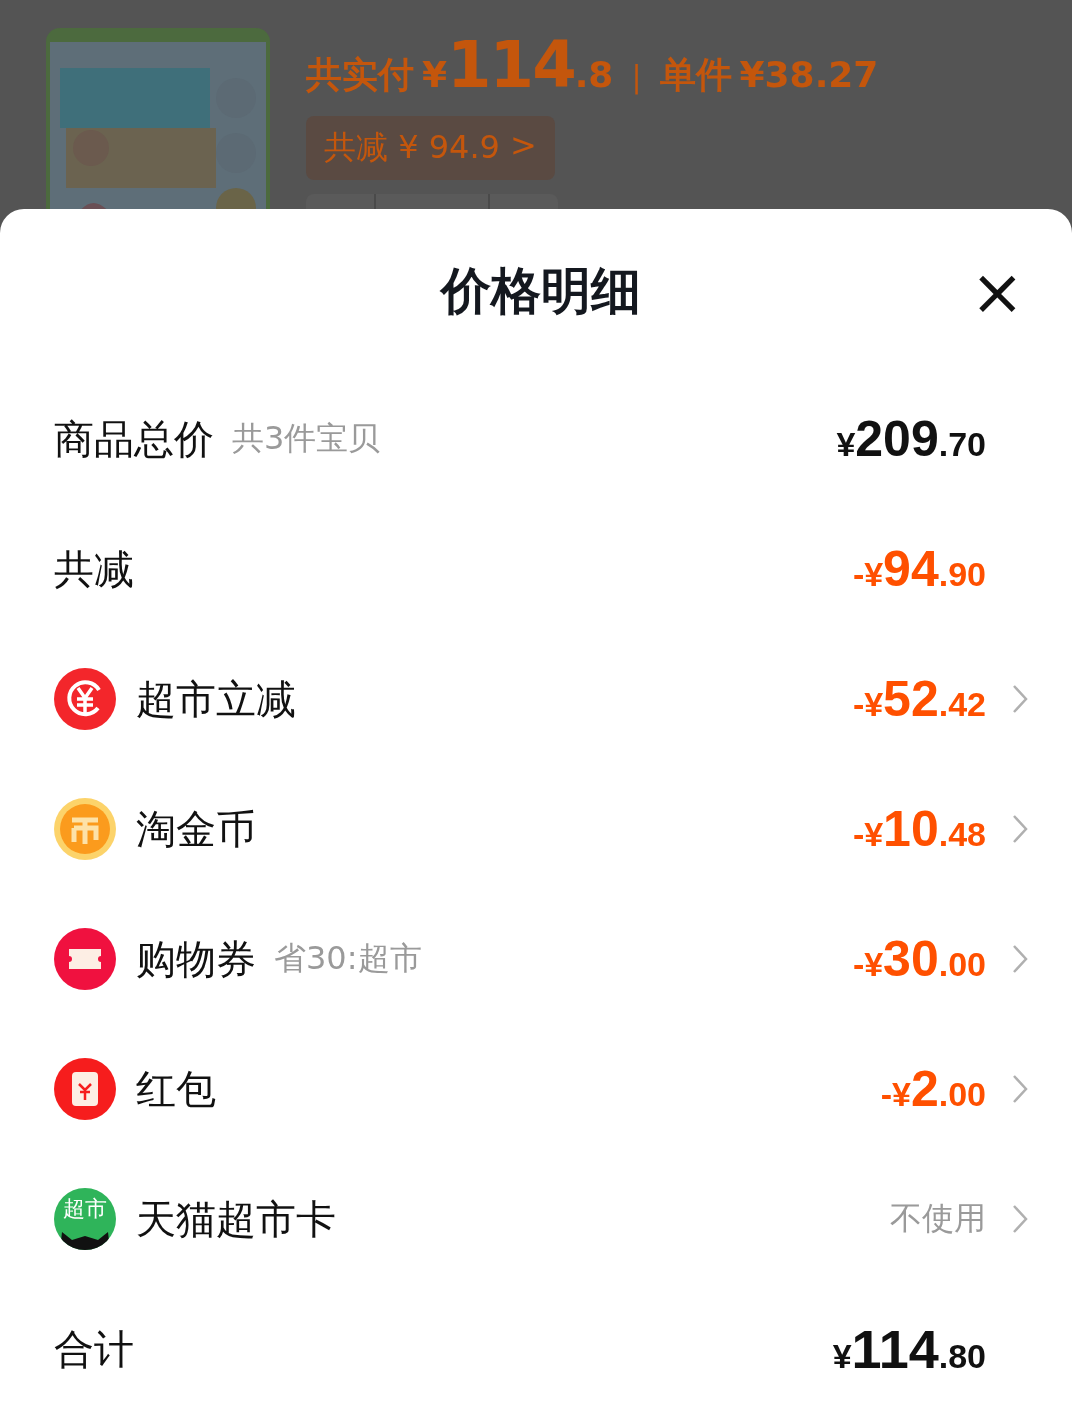 The height and width of the screenshot is (1414, 1072). Describe the element at coordinates (360, 75) in the screenshot. I see `paid-label: 共实付` at that location.